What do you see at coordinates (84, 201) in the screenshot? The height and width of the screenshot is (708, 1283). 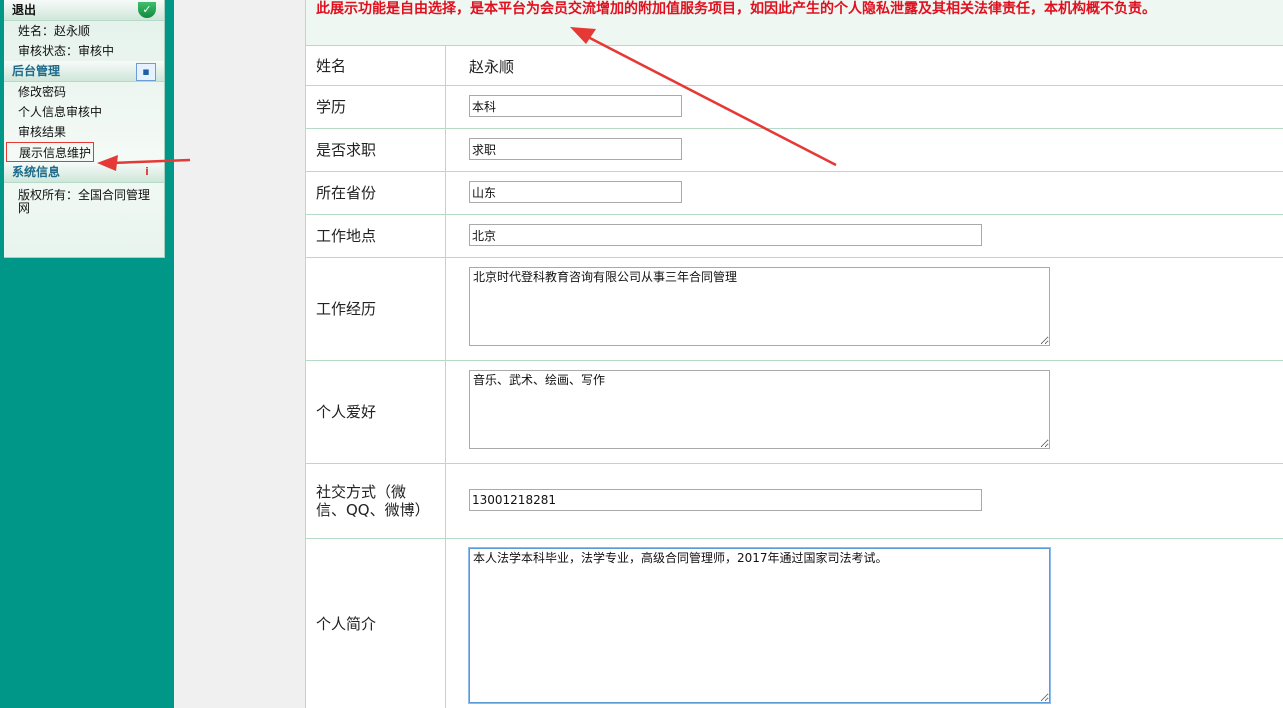 I see `copyright-text: 版权所有：全国合同管理网` at bounding box center [84, 201].